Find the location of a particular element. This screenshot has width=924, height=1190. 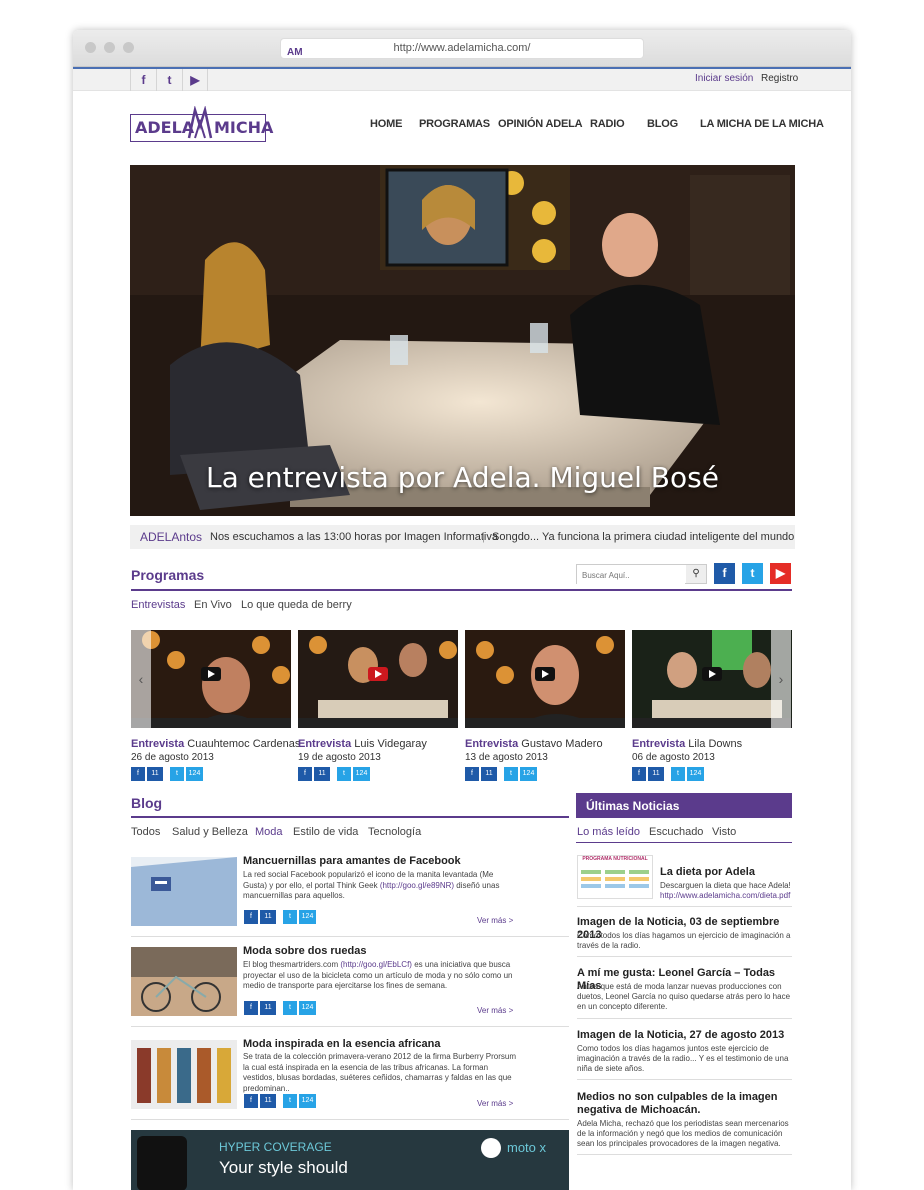

search-icon: ⚲ is located at coordinates (696, 574).